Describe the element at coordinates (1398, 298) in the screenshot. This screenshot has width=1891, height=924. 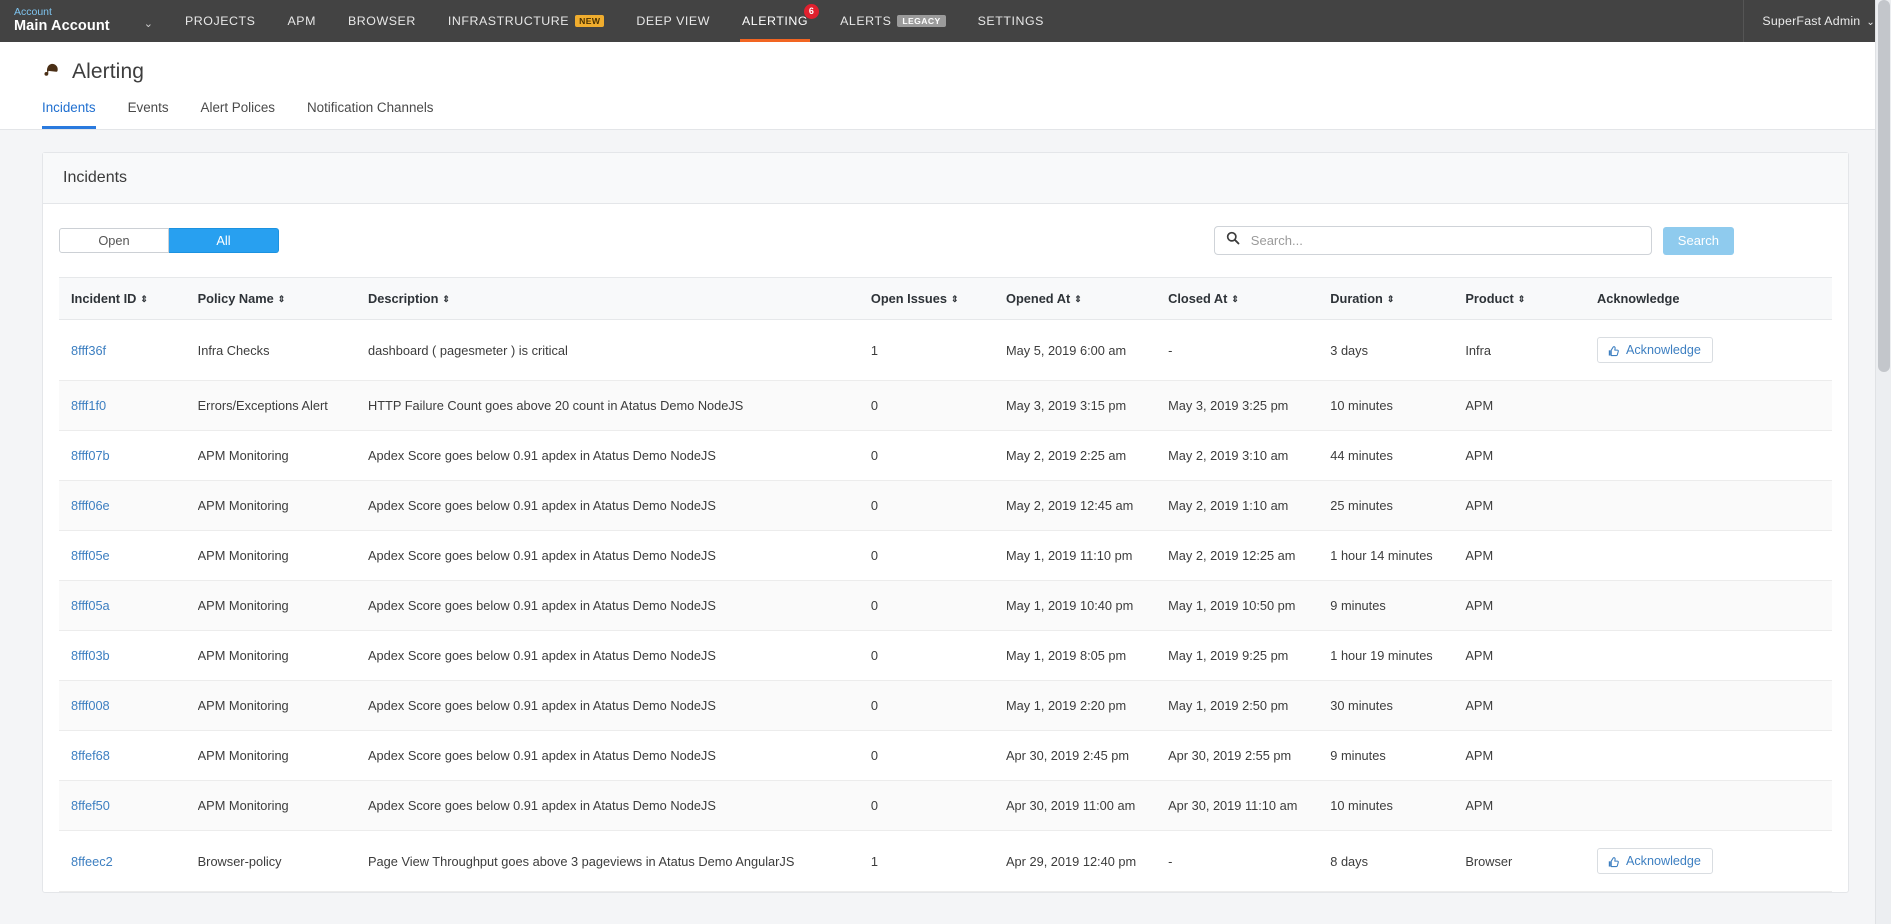
I see `column-header-duration: Duration ⇕` at that location.